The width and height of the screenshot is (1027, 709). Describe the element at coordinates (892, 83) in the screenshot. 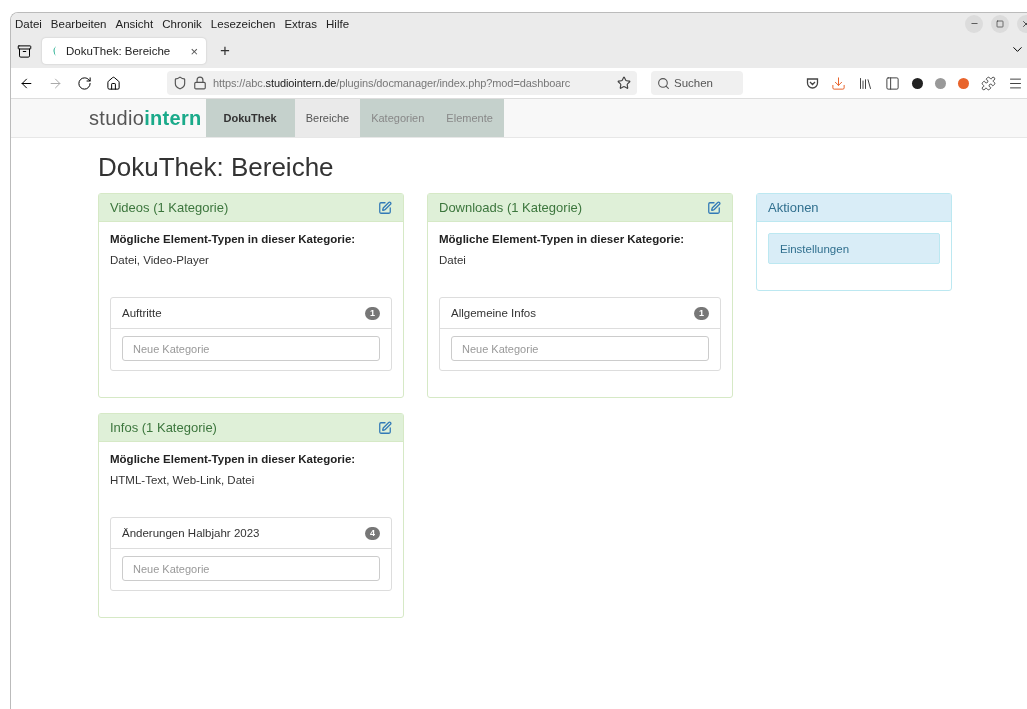

I see `sidebar-icon` at that location.